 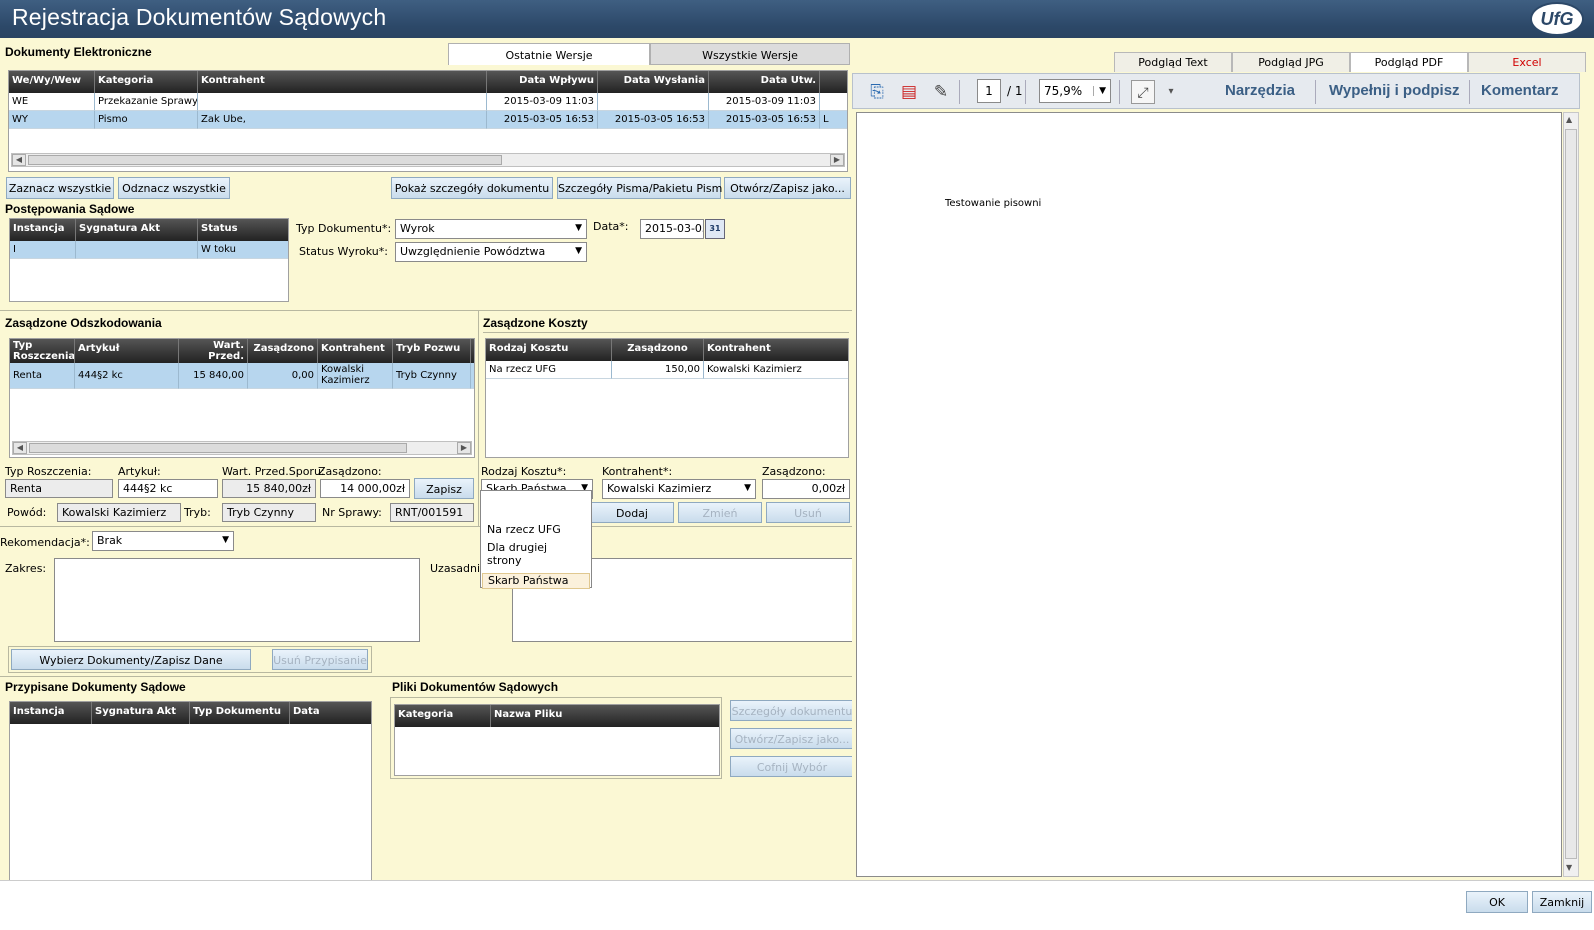 I want to click on page-number-input: 1, so click(x=989, y=91).